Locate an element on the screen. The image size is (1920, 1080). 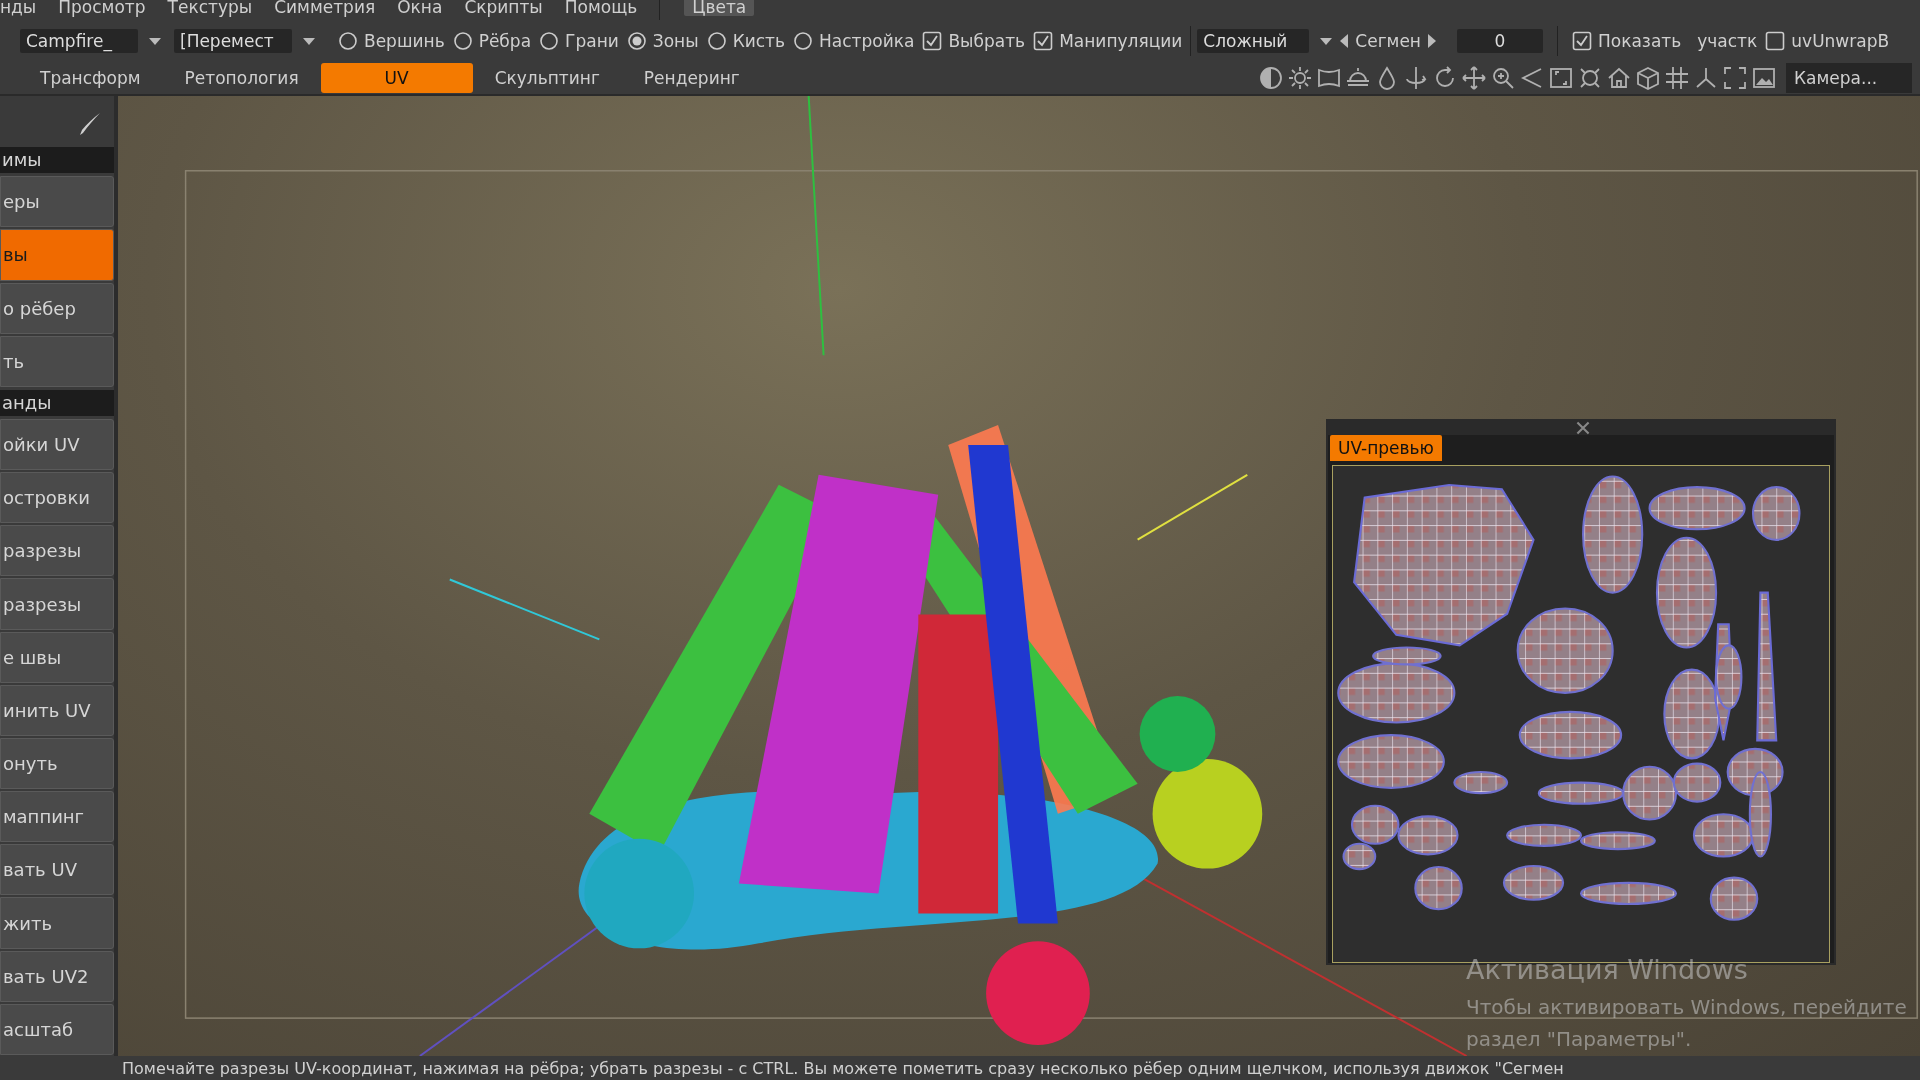
sidebar-button: вать UV2 is located at coordinates (57, 976).